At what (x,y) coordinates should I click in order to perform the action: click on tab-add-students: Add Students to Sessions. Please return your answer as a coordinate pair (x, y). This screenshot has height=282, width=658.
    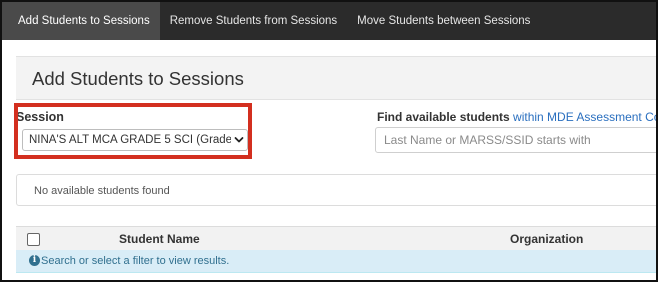
    Looking at the image, I should click on (81, 21).